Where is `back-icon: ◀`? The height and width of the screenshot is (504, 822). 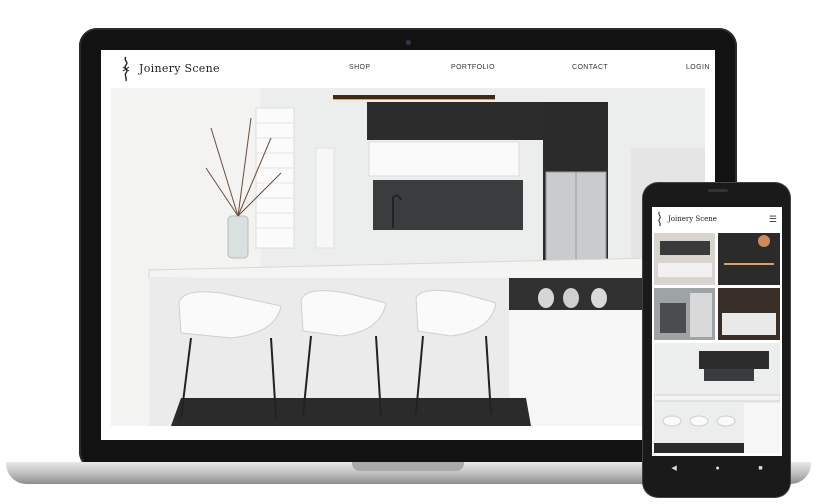
back-icon: ◀ is located at coordinates (673, 468).